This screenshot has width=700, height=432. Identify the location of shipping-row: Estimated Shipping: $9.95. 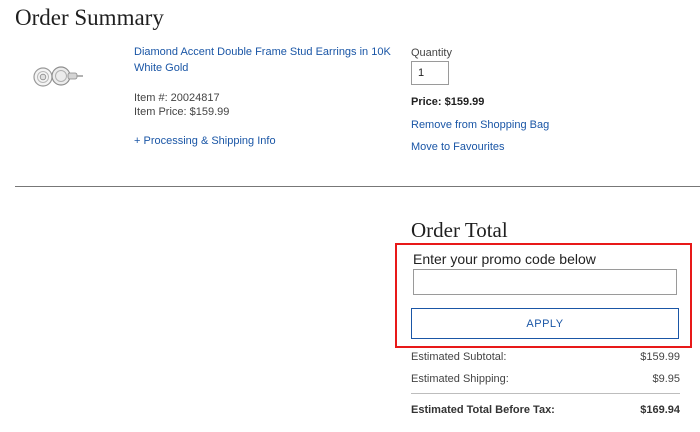
(545, 379).